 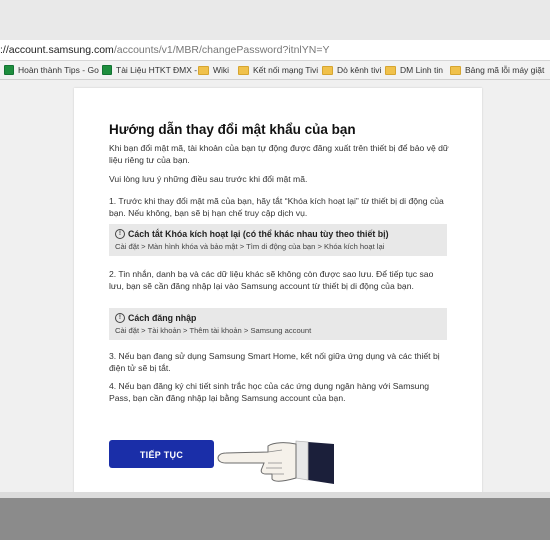 What do you see at coordinates (505, 70) in the screenshot?
I see `bookmark-label: Bảng mã lỗi máy giặt` at bounding box center [505, 70].